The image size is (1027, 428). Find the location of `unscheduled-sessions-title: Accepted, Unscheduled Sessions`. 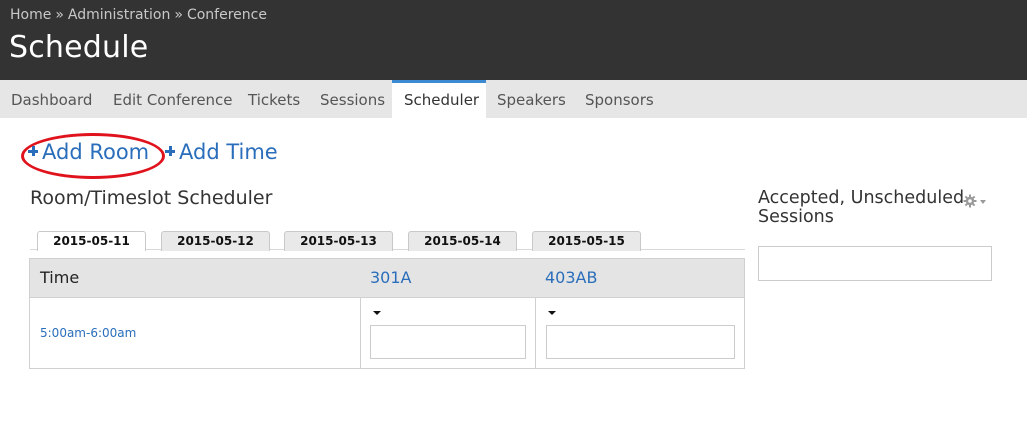

unscheduled-sessions-title: Accepted, Unscheduled Sessions is located at coordinates (861, 207).